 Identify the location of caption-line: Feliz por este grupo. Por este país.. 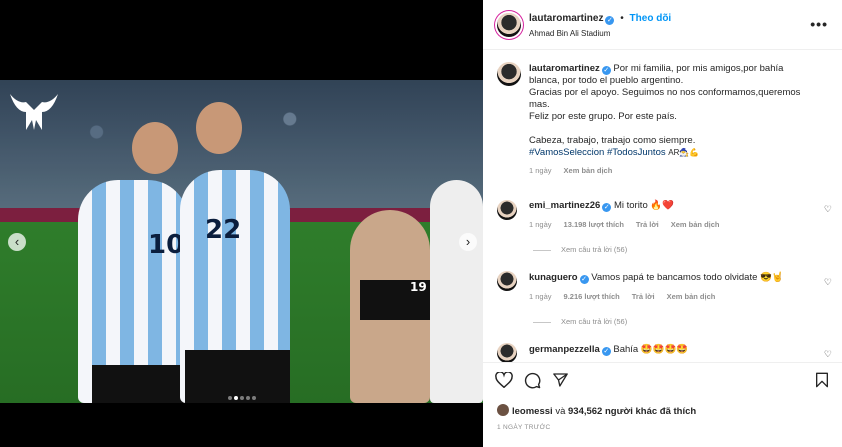
(603, 116).